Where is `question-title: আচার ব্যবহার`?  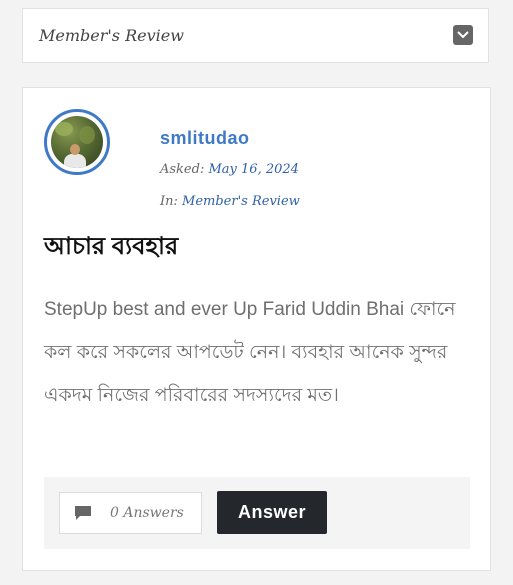
question-title: আচার ব্যবহার is located at coordinates (111, 248).